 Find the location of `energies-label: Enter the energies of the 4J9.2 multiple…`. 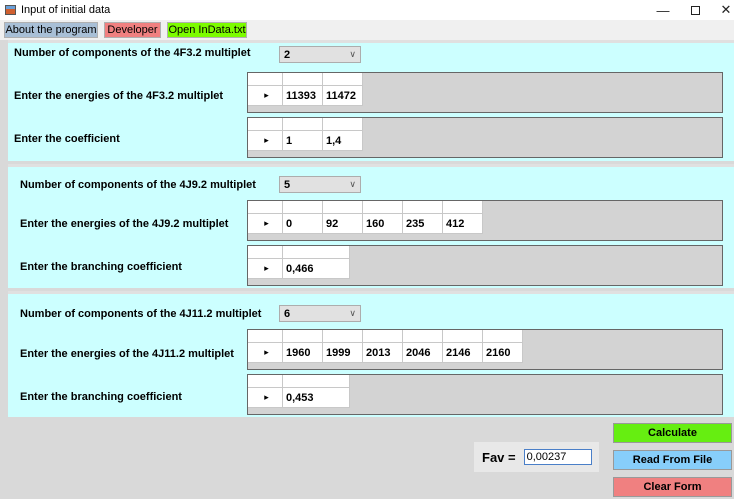

energies-label: Enter the energies of the 4J9.2 multiple… is located at coordinates (124, 224).